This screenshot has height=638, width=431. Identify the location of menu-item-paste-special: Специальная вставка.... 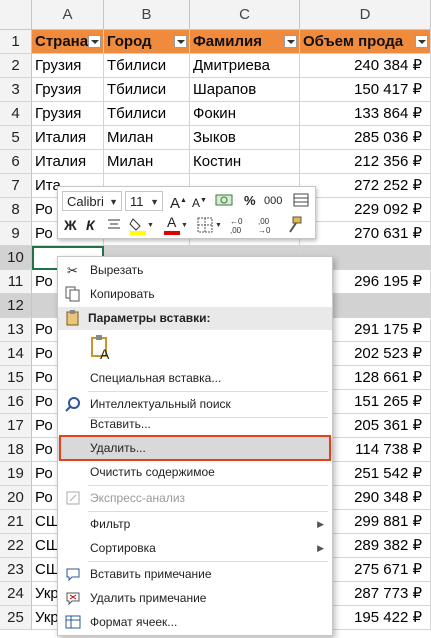
(195, 378).